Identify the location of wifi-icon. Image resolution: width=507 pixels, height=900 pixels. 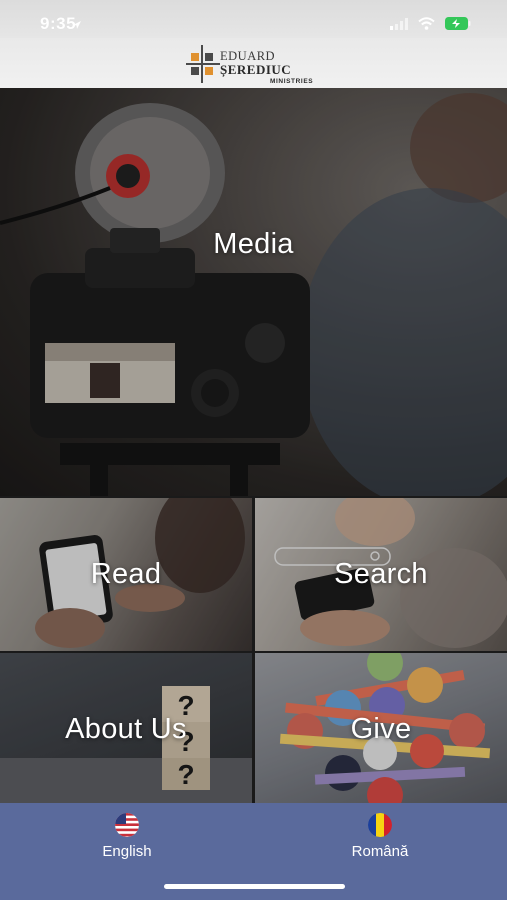
(426, 23).